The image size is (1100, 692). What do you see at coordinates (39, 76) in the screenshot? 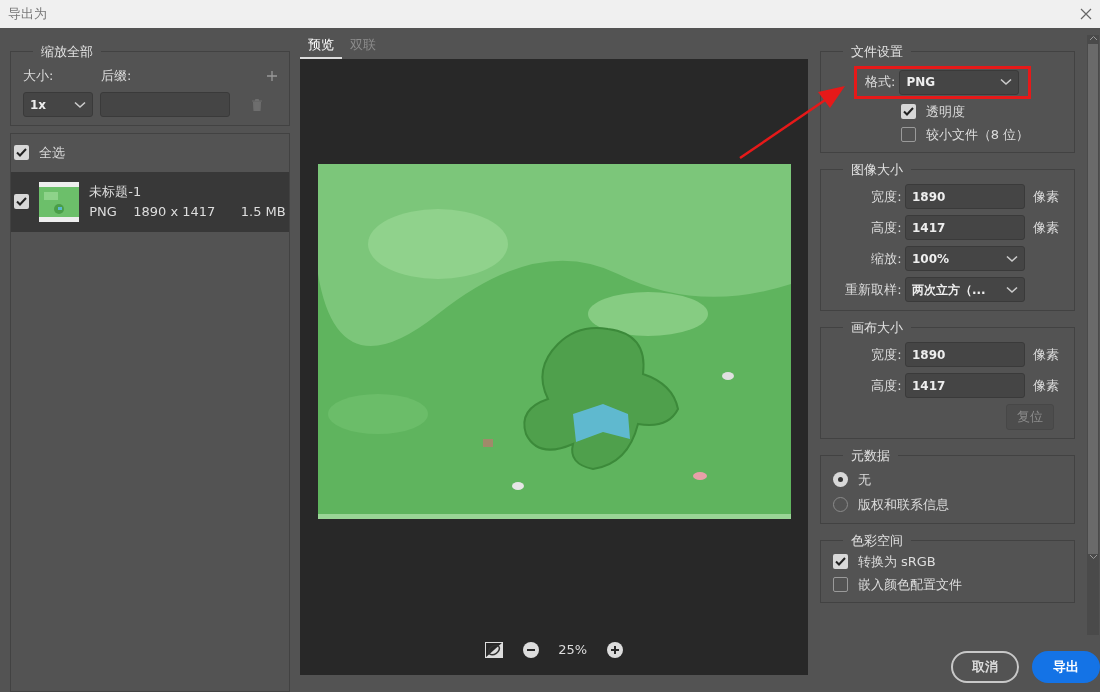
I see `field-label: 大小:` at bounding box center [39, 76].